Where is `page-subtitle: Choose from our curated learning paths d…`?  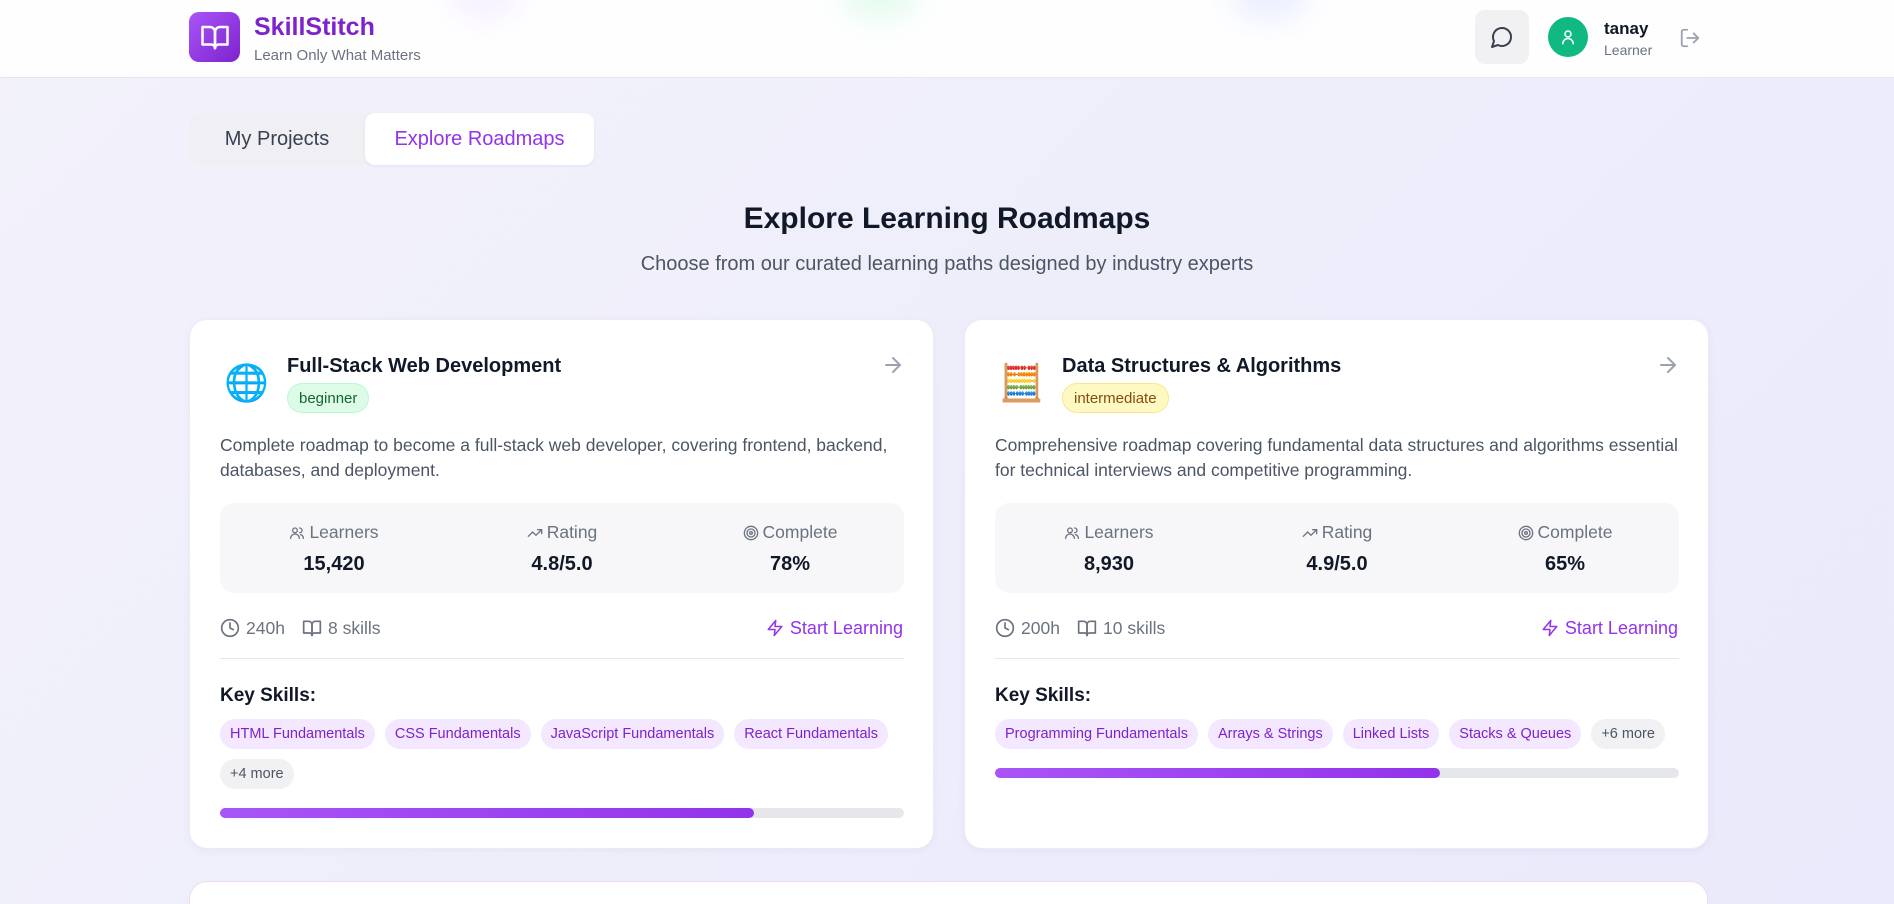
page-subtitle: Choose from our curated learning paths d… is located at coordinates (947, 264).